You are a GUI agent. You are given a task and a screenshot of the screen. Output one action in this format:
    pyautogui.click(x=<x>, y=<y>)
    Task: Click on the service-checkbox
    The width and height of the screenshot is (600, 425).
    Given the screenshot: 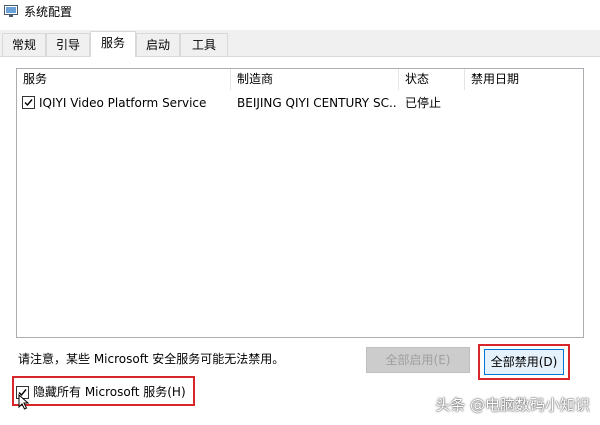 What is the action you would take?
    pyautogui.click(x=28, y=102)
    